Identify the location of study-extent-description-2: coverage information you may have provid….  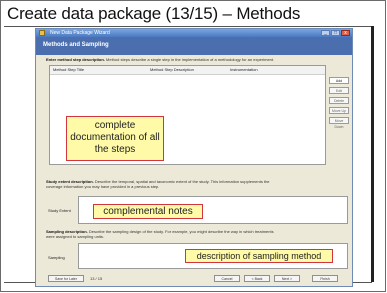
(103, 186).